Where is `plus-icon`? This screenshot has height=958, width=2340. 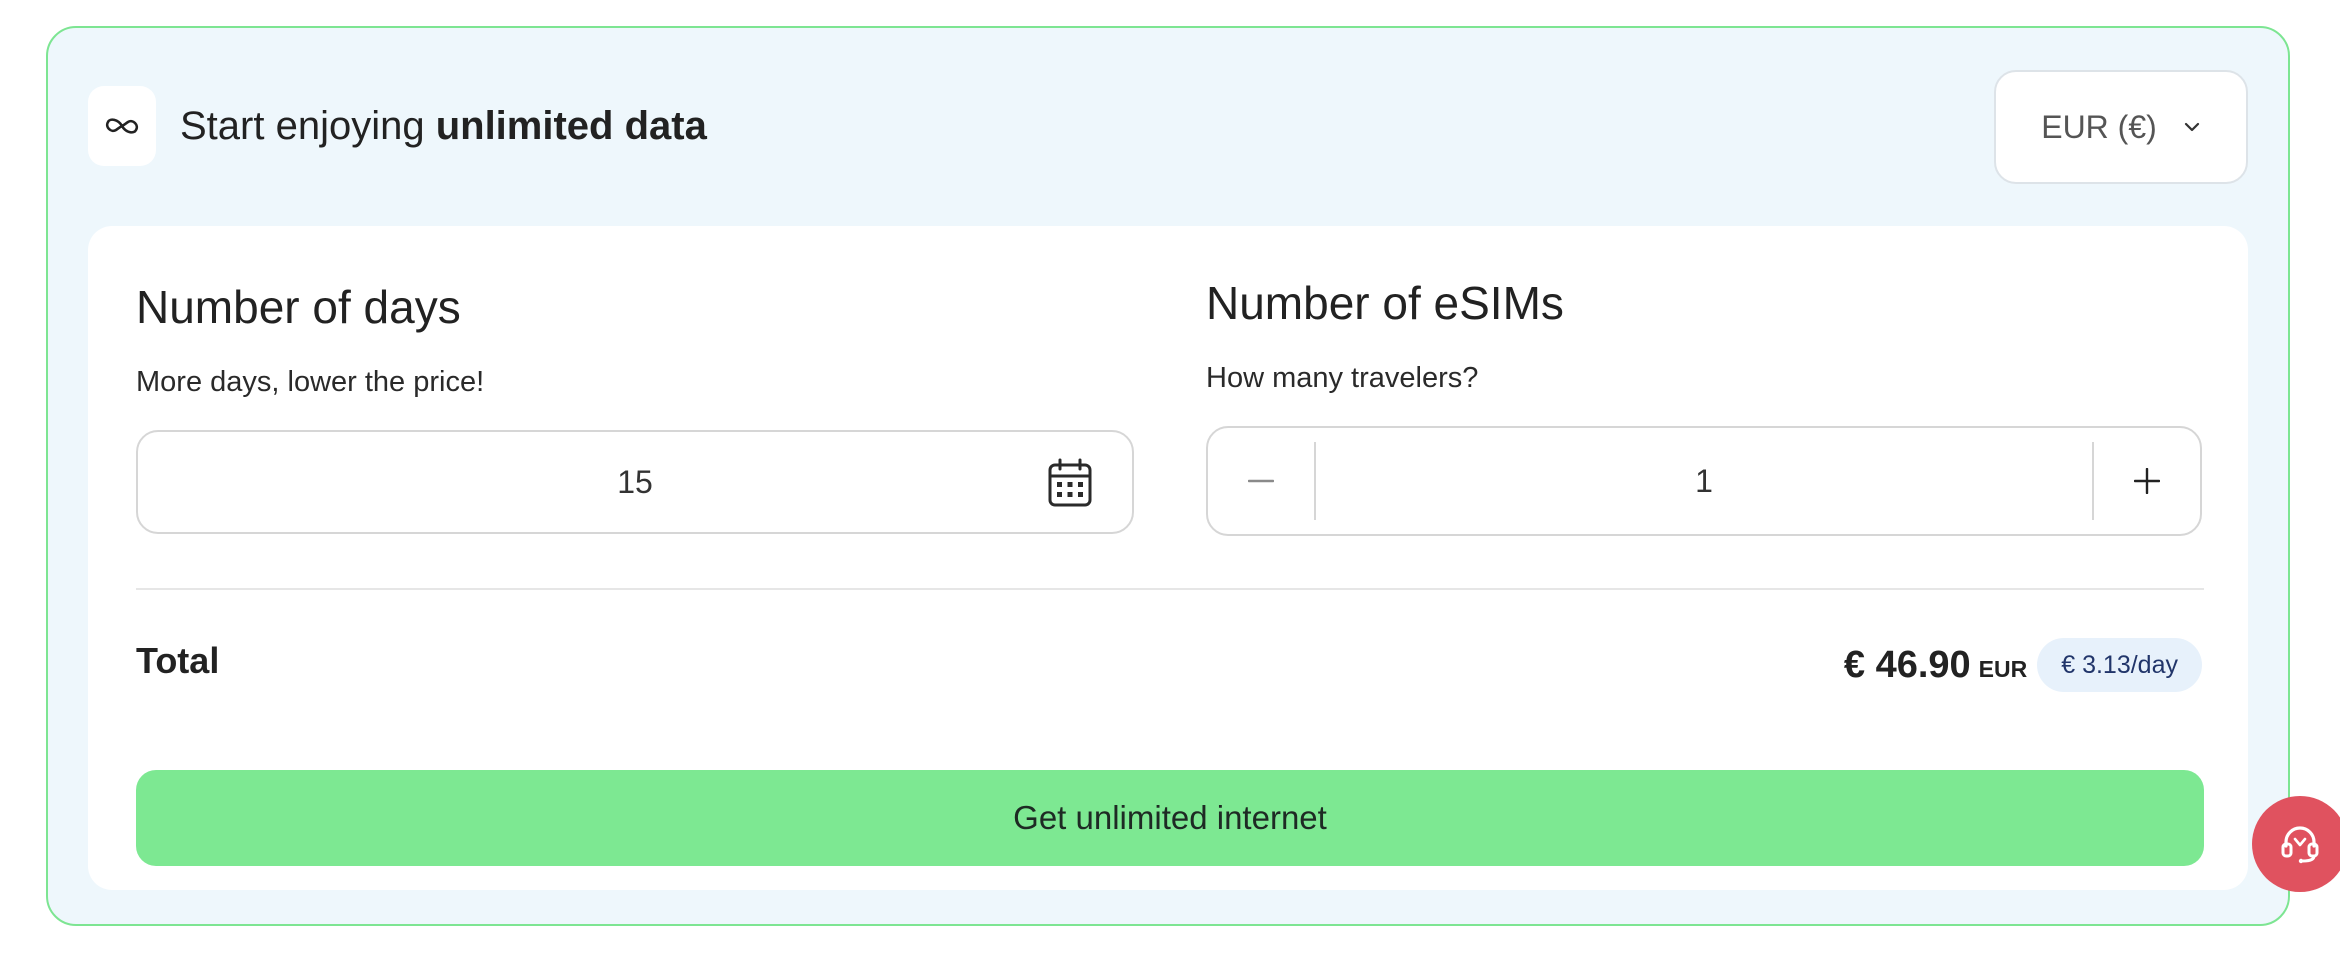 plus-icon is located at coordinates (2147, 481).